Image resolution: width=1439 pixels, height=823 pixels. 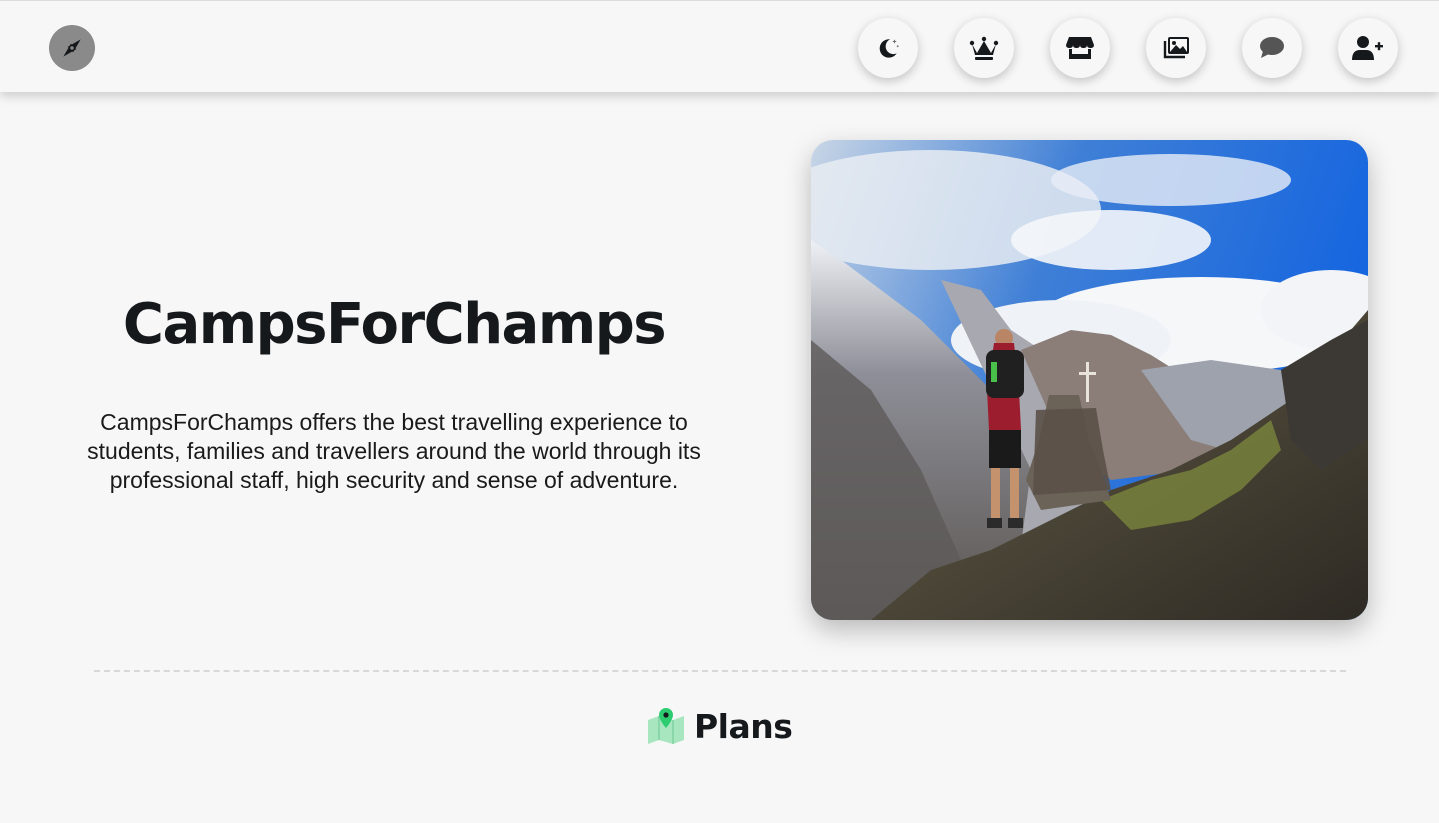 What do you see at coordinates (394, 324) in the screenshot?
I see `hero-title: CampsForChamps` at bounding box center [394, 324].